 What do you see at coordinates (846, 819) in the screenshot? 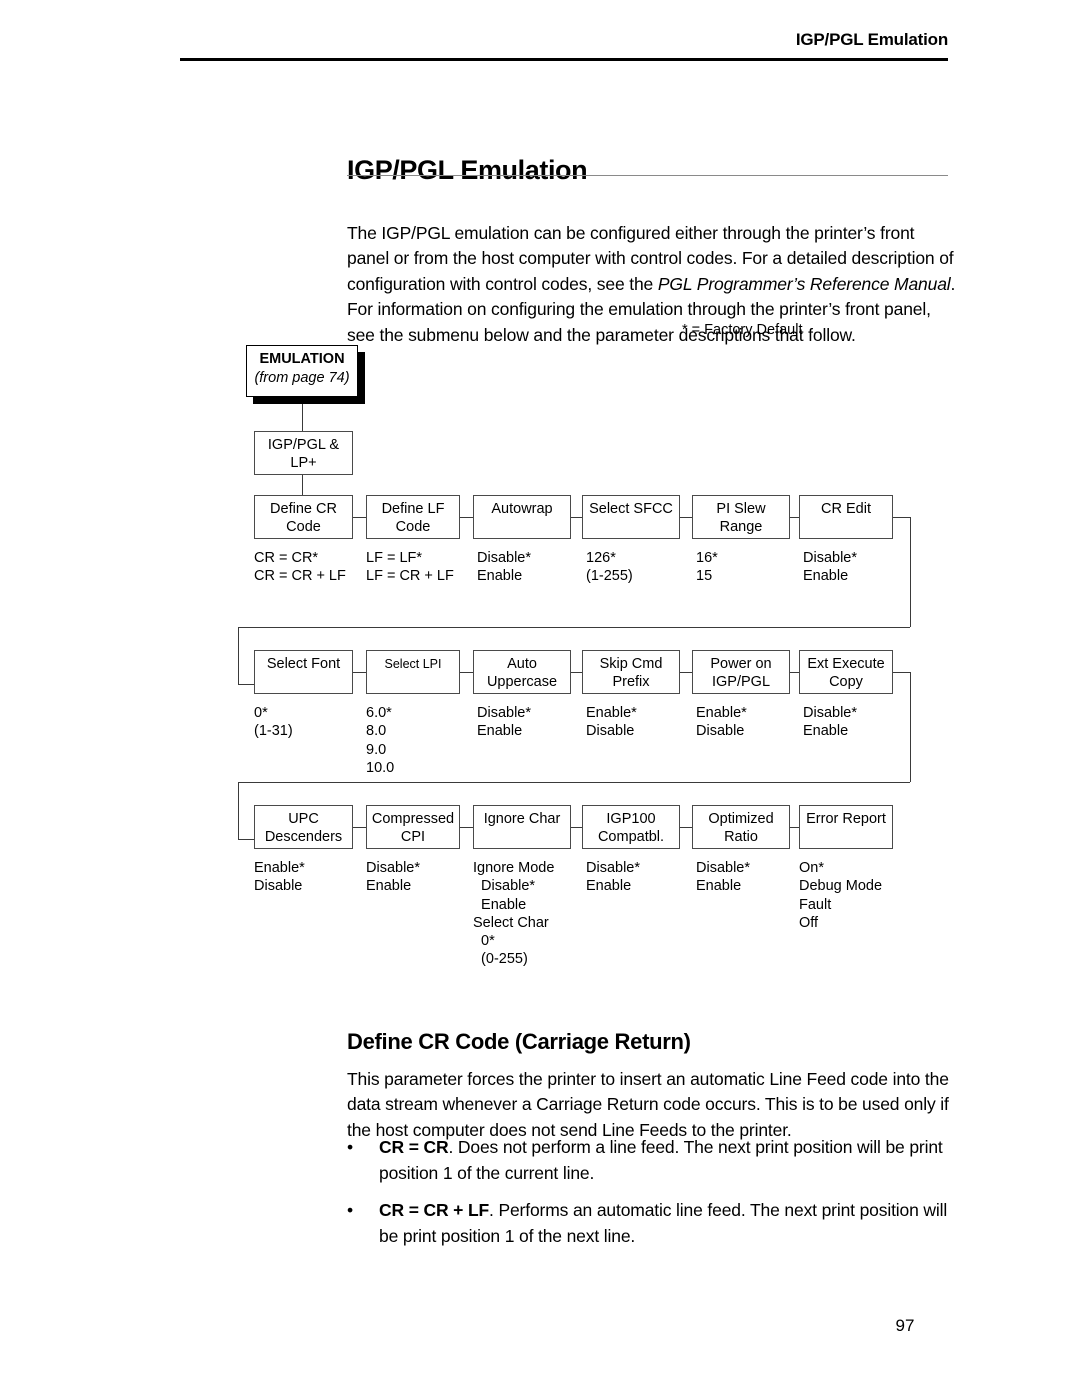
I see `flow-box-label-line1: Error Report` at bounding box center [846, 819].